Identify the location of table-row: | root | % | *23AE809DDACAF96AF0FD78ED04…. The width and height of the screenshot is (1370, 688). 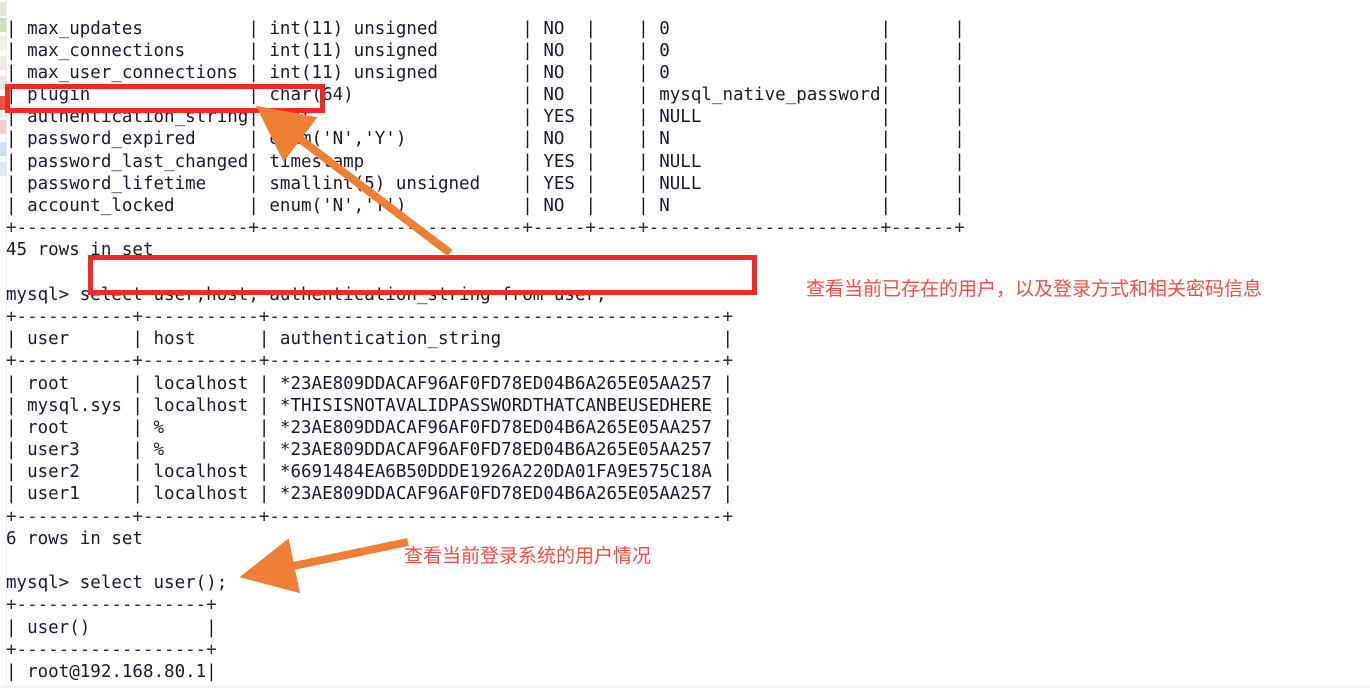
(688, 428).